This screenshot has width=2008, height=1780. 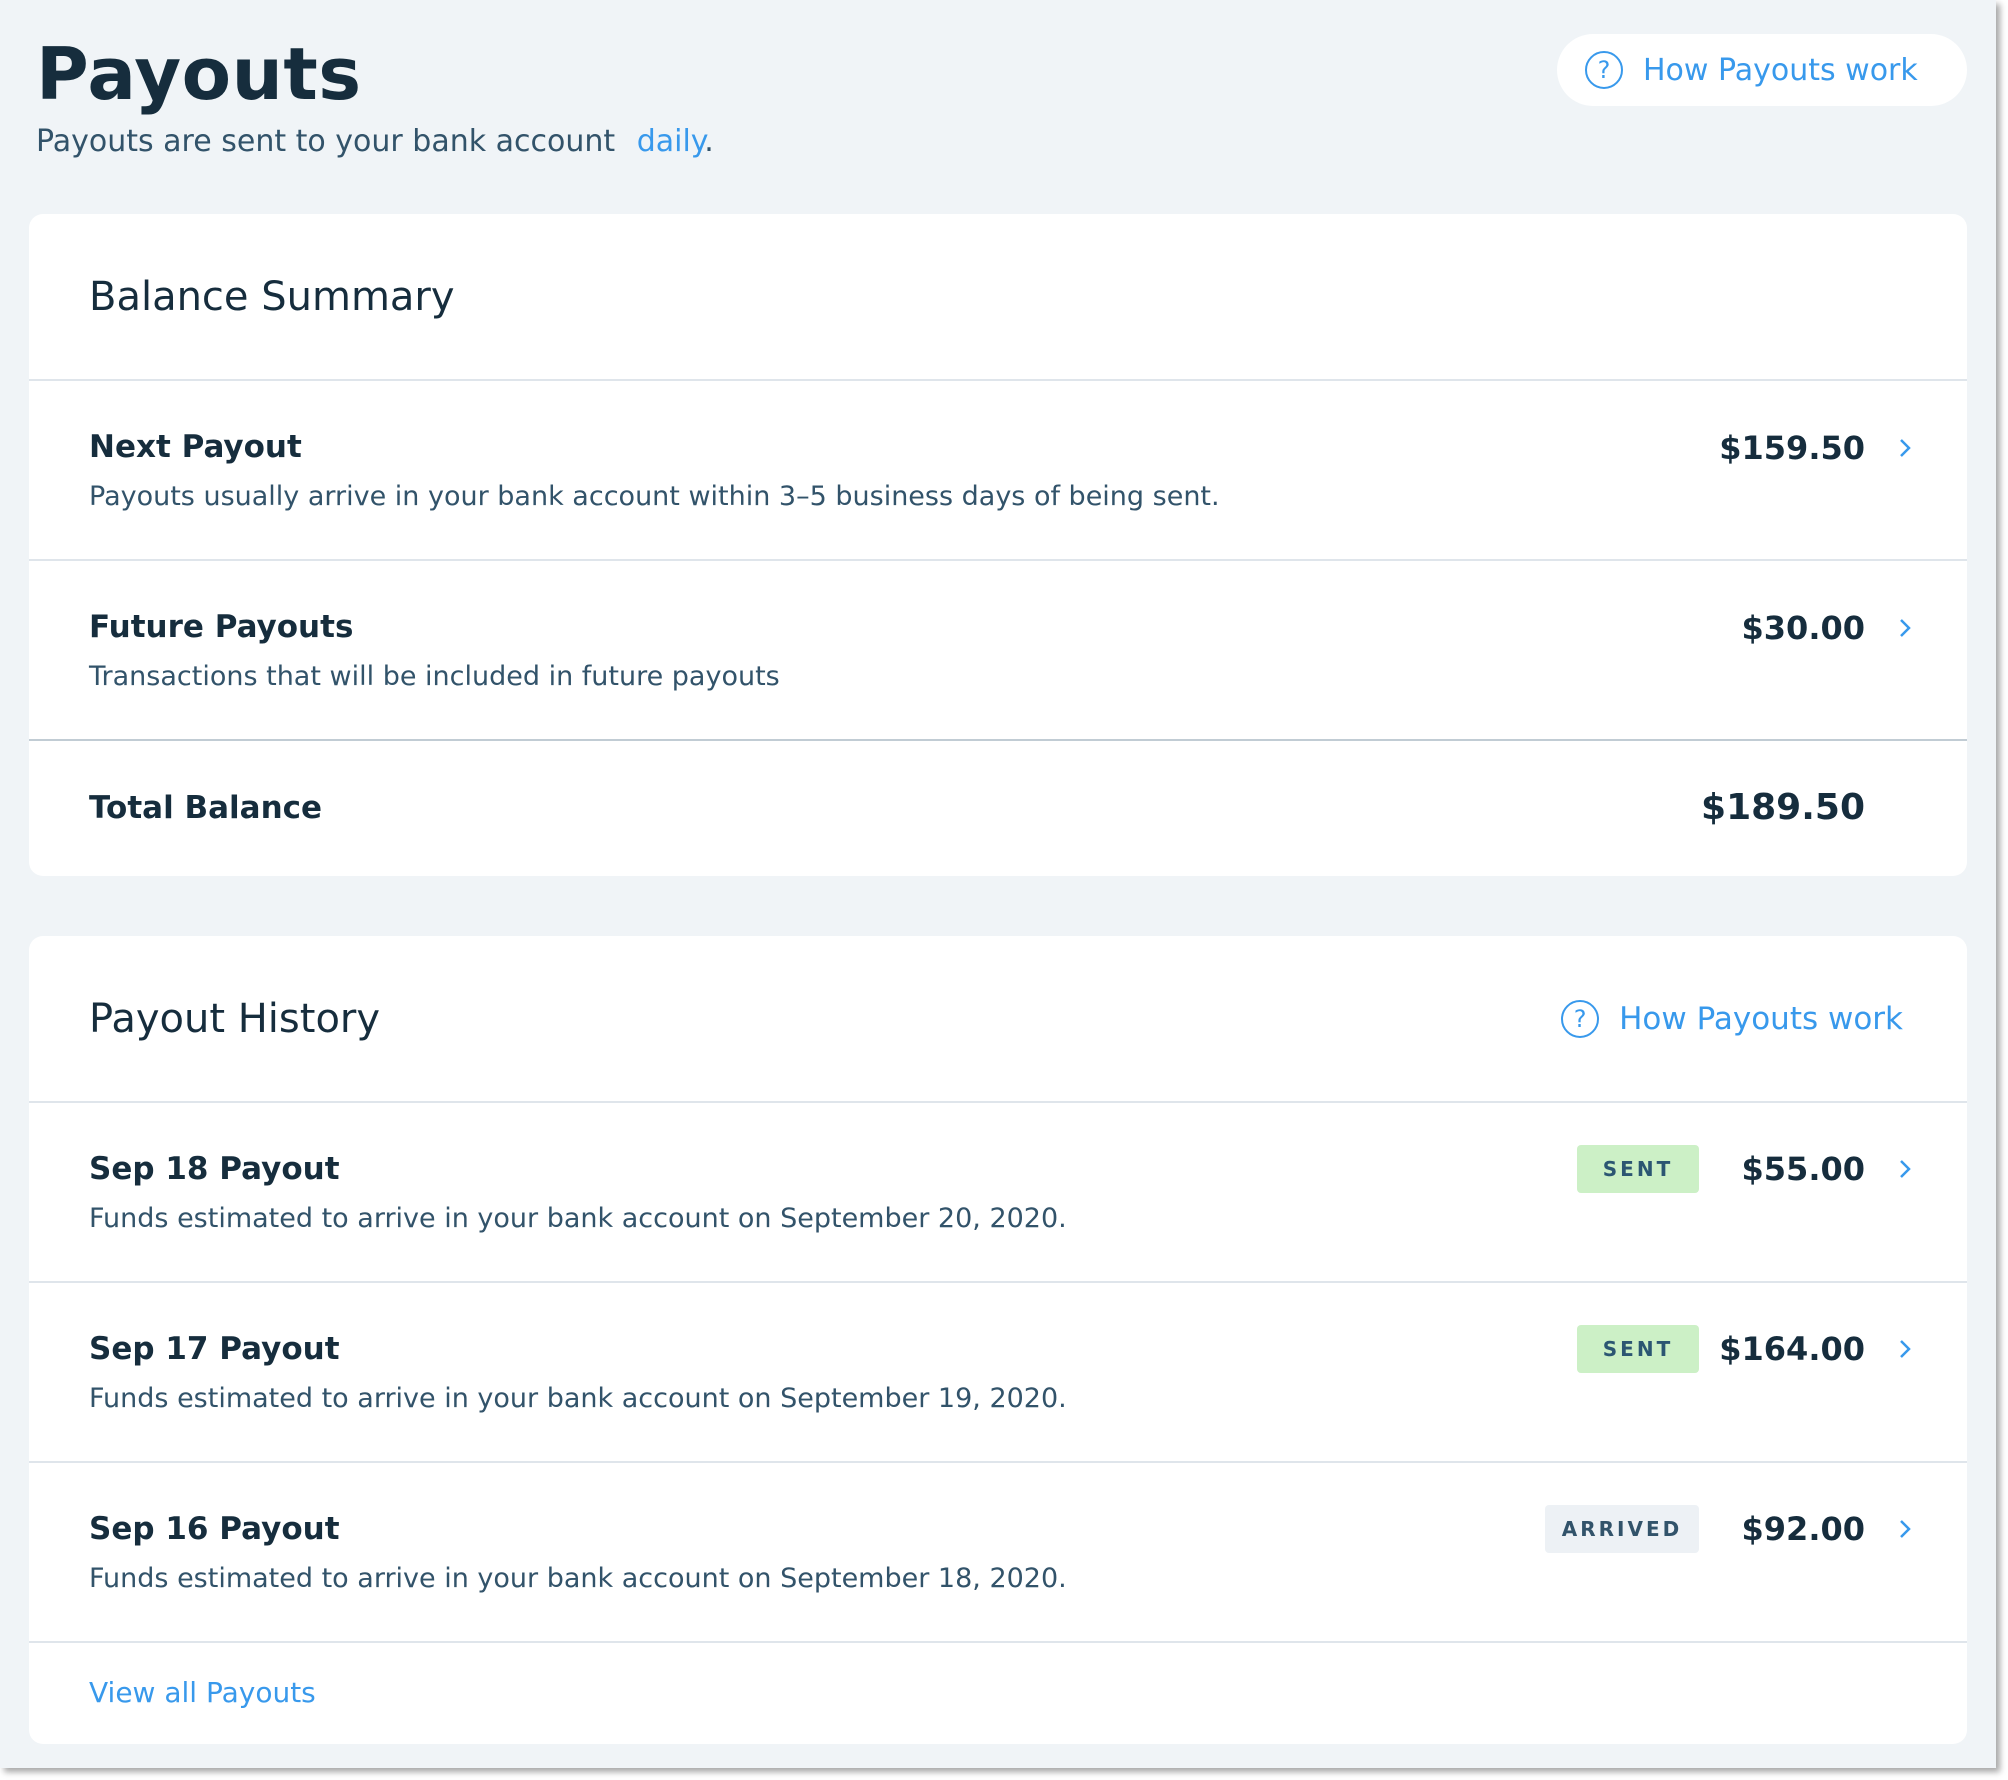 What do you see at coordinates (235, 1018) in the screenshot?
I see `payout-history-title: Payout History` at bounding box center [235, 1018].